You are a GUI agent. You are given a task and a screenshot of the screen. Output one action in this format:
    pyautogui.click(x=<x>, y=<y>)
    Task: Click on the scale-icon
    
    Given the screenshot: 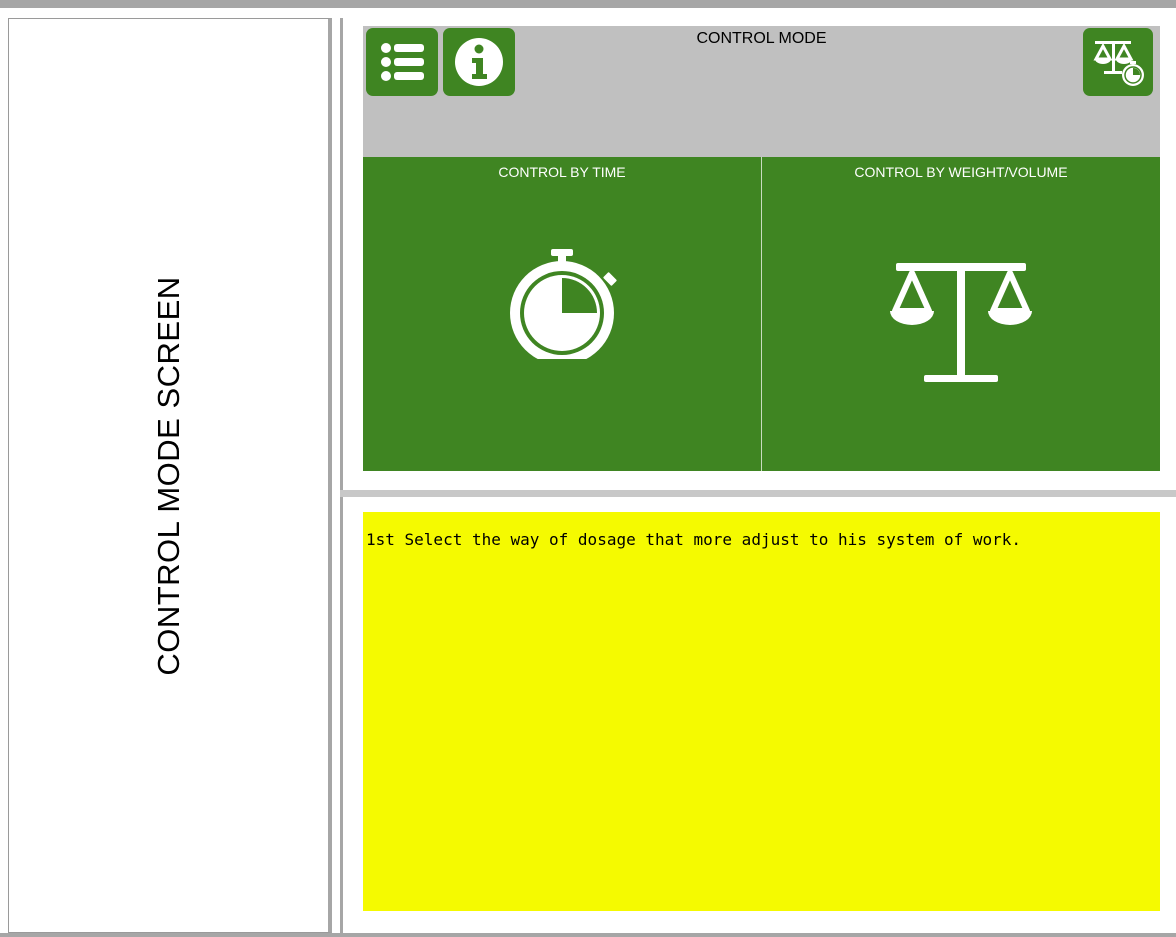 What is the action you would take?
    pyautogui.click(x=961, y=322)
    